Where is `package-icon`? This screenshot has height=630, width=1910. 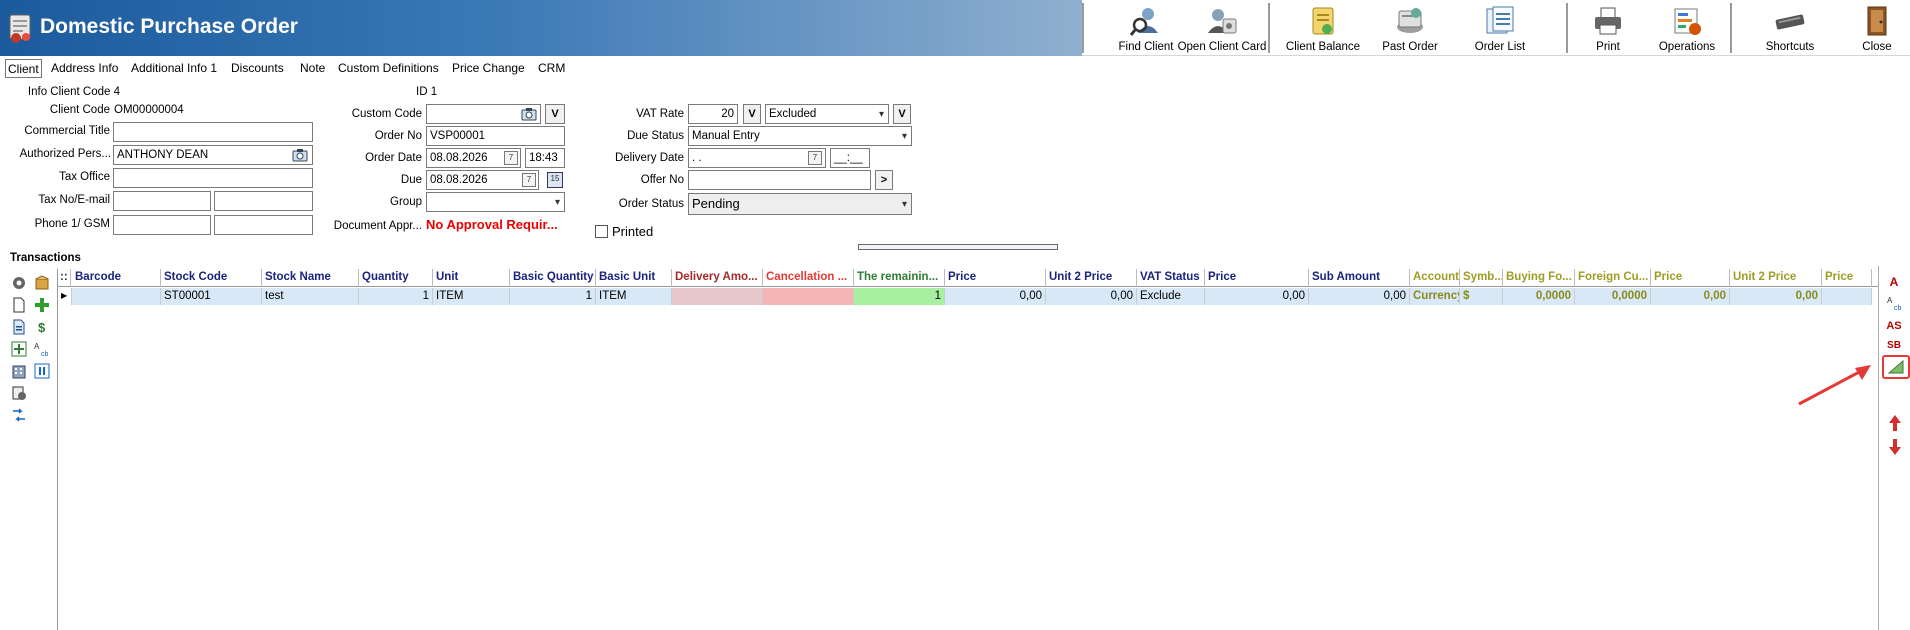
package-icon is located at coordinates (42, 283).